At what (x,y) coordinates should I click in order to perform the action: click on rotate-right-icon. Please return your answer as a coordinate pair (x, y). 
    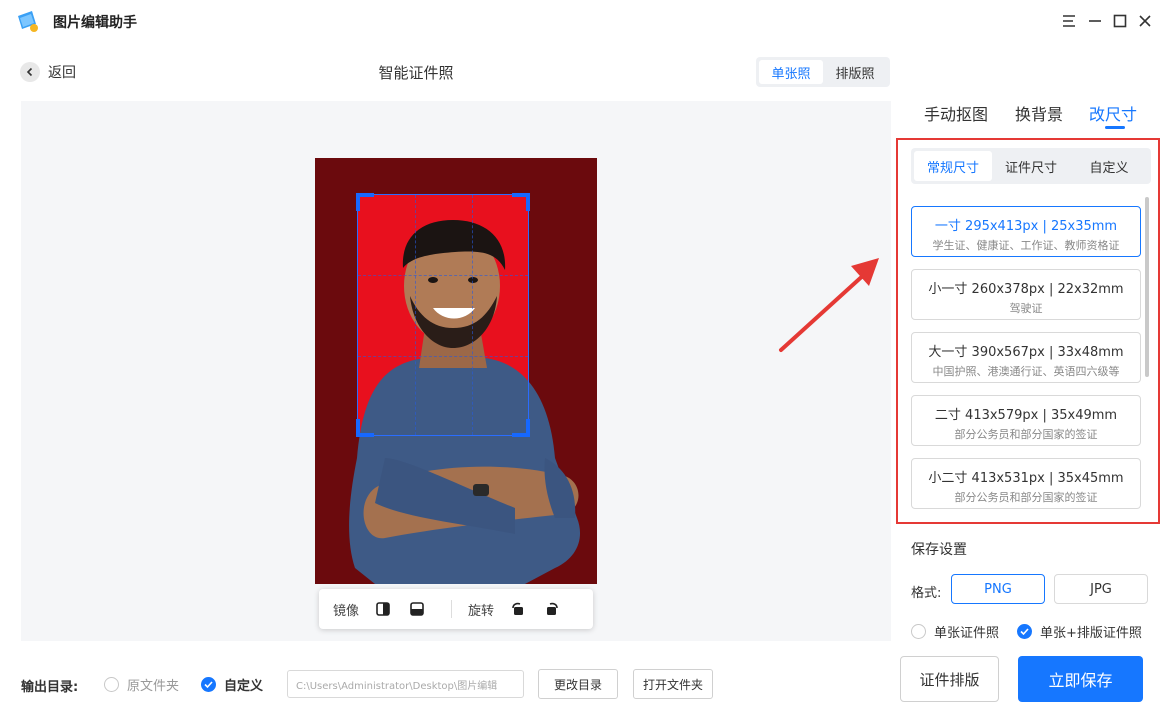
    Looking at the image, I should click on (552, 609).